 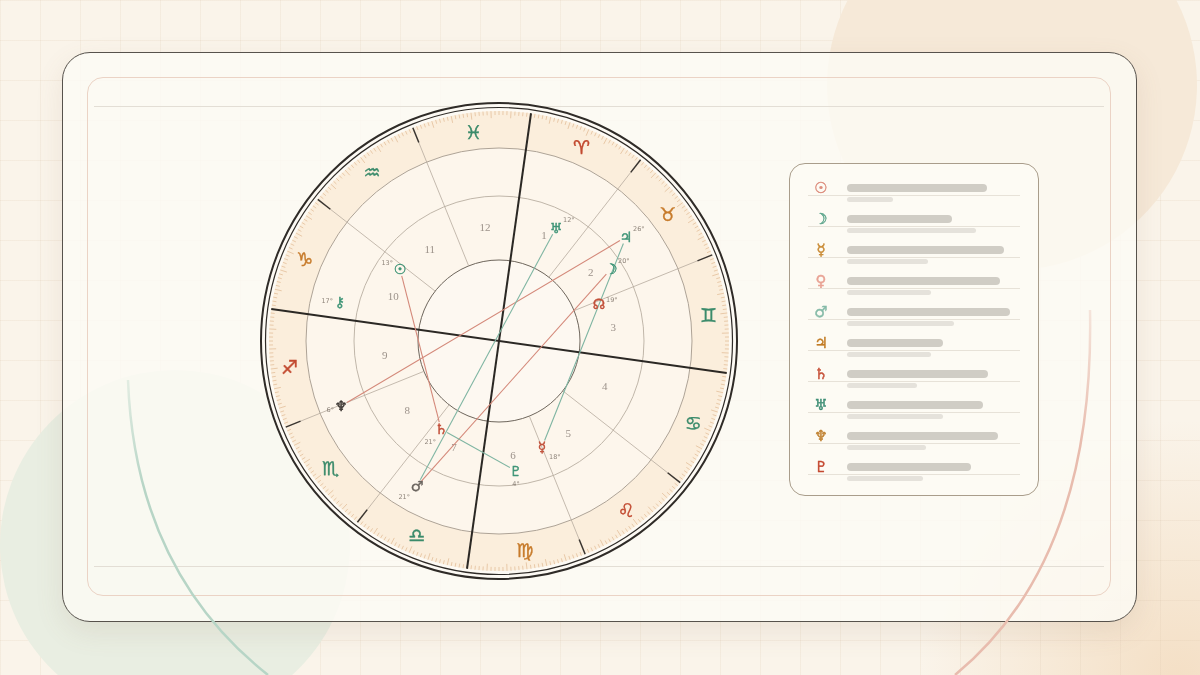 What do you see at coordinates (430, 249) in the screenshot?
I see `house-number: 11` at bounding box center [430, 249].